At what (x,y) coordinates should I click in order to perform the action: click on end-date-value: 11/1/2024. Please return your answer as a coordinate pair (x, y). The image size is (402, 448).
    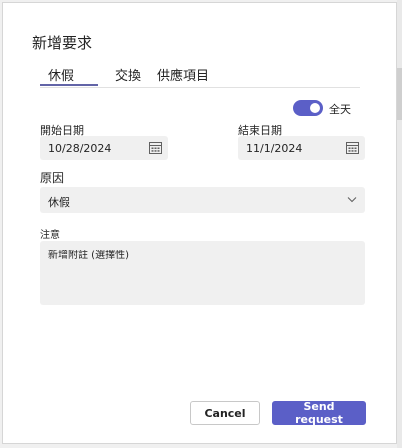
    Looking at the image, I should click on (274, 148).